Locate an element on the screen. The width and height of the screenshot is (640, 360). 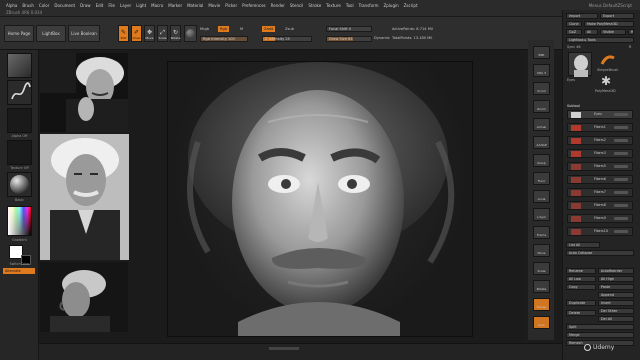
switch-color-label: SwitchColor is located at coordinates (19, 264).